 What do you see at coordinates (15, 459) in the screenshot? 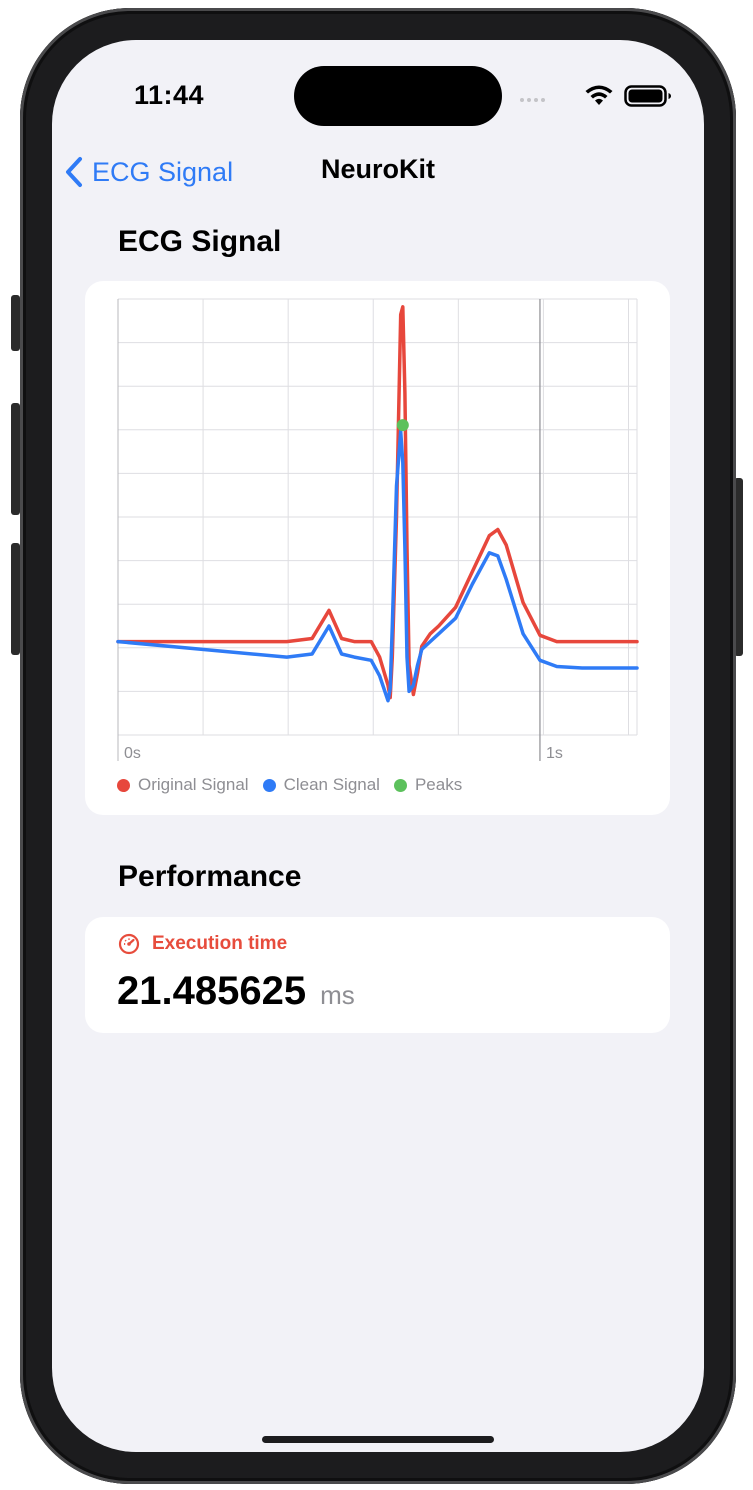
I see `volume-up-button` at bounding box center [15, 459].